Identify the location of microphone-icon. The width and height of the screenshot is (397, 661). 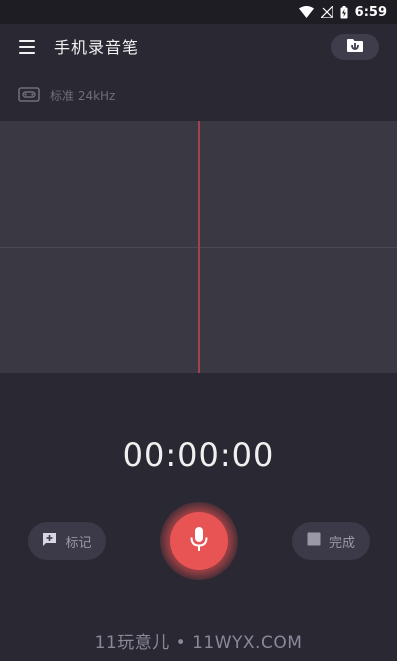
(199, 541).